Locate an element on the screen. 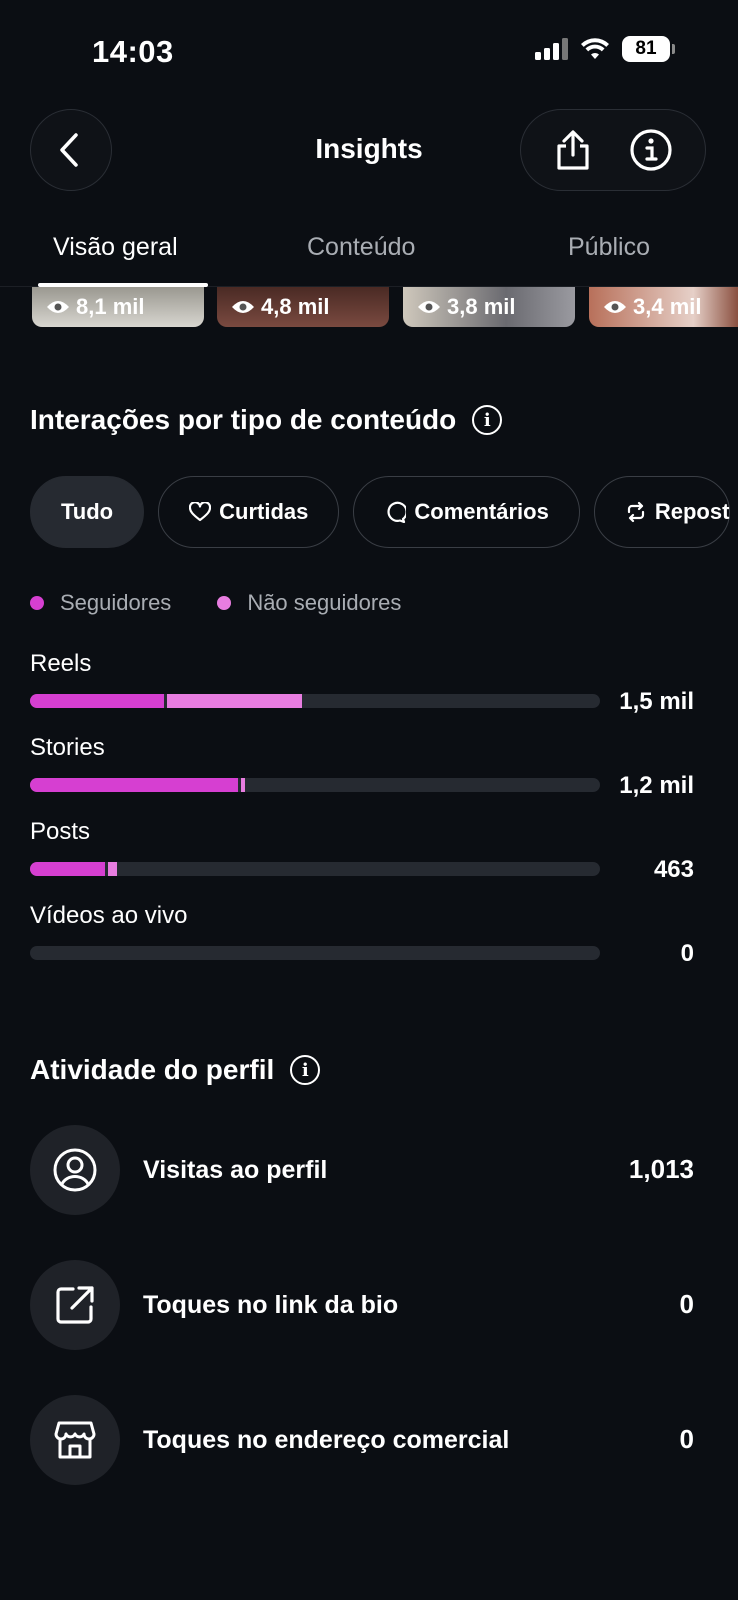 The height and width of the screenshot is (1600, 738). chart-legend: Seguidores Não seguidores is located at coordinates (215, 603).